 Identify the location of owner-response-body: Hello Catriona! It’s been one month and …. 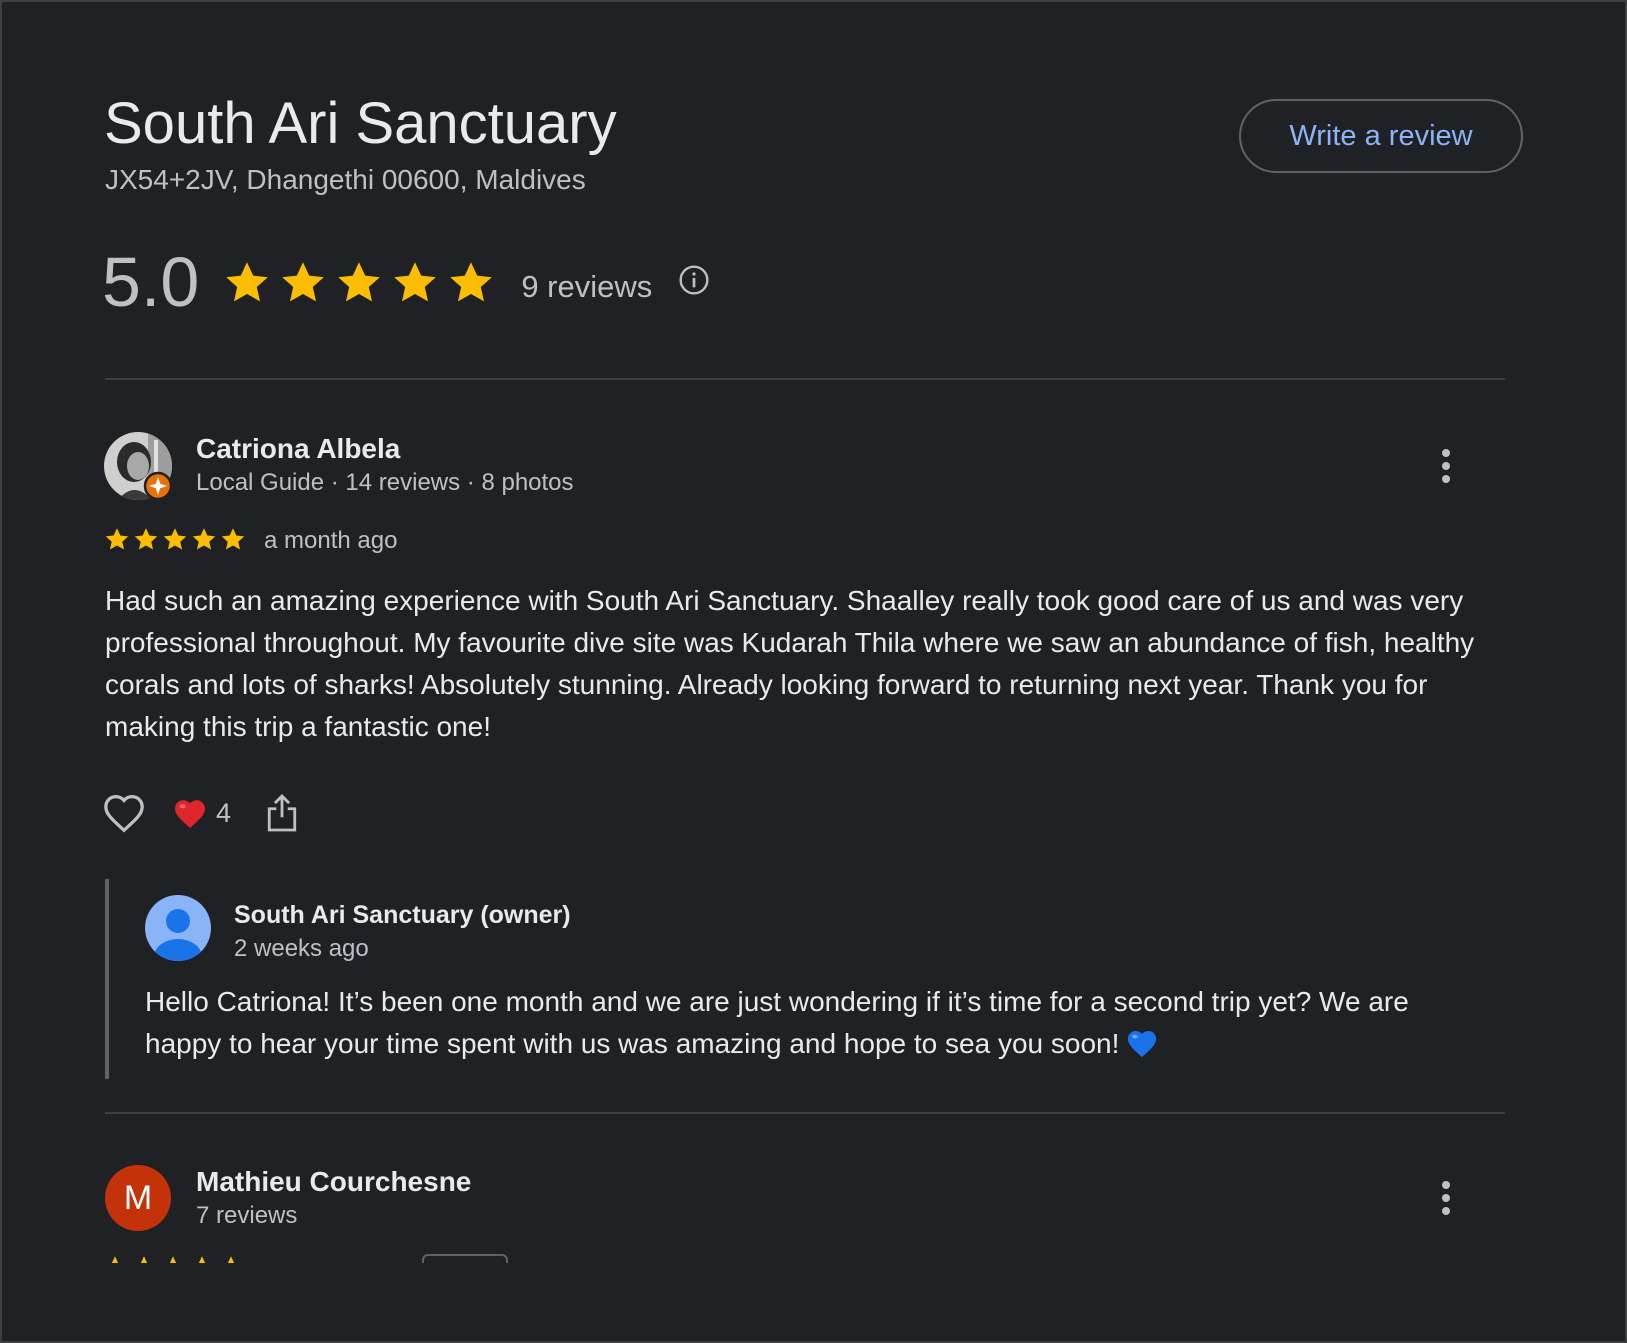
(777, 1022).